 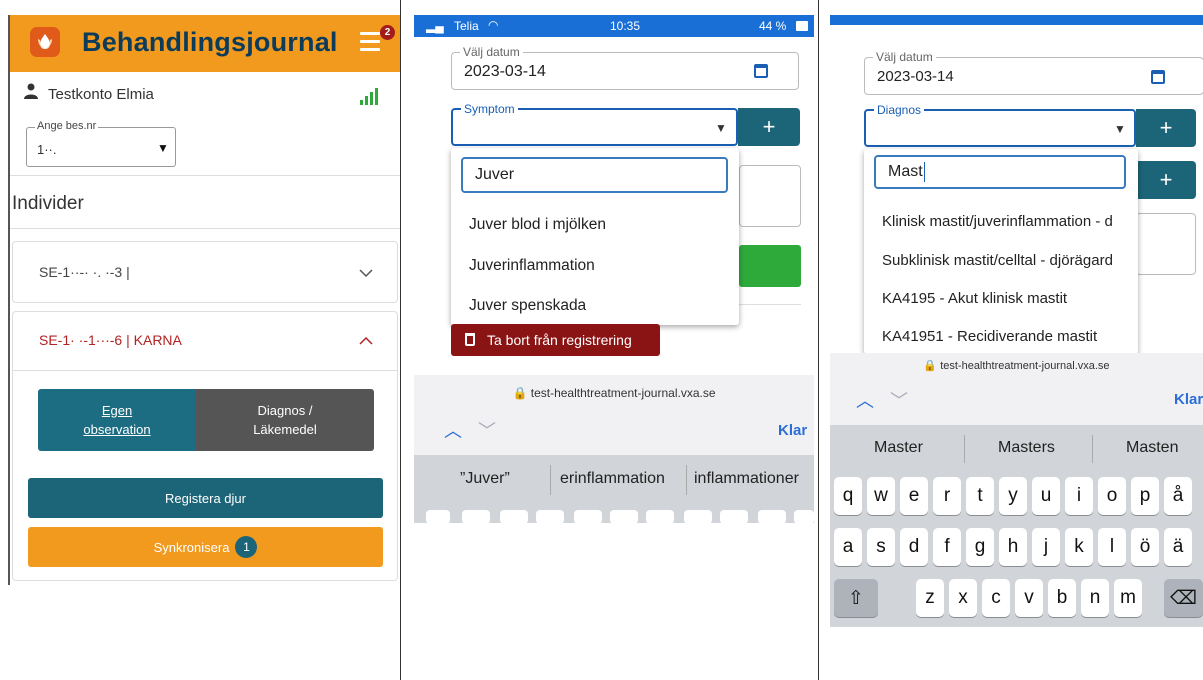 What do you see at coordinates (1013, 496) in the screenshot?
I see `key-y: y` at bounding box center [1013, 496].